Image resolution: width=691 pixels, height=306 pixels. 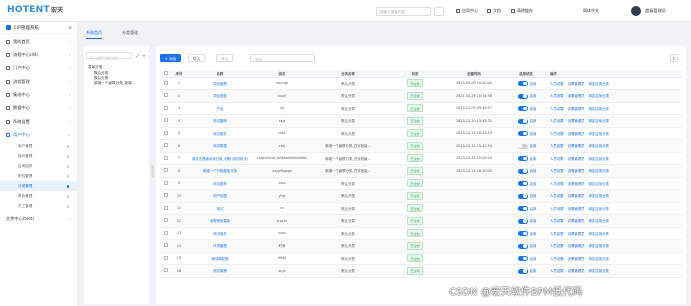 What do you see at coordinates (94, 34) in the screenshot?
I see `tab-home: 系统首页` at bounding box center [94, 34].